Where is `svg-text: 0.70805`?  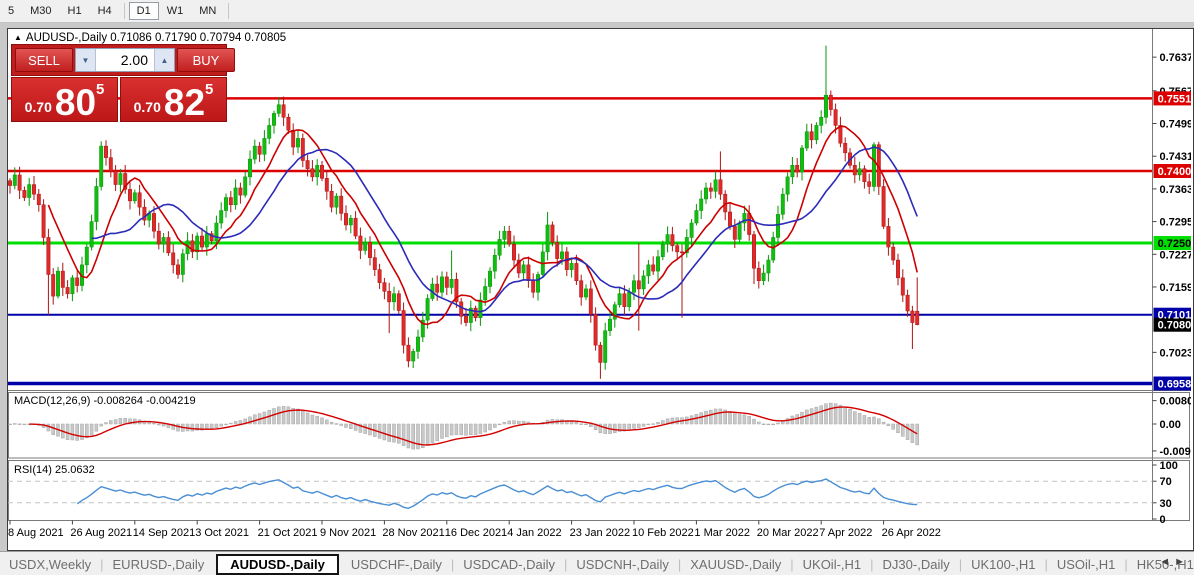
svg-text: 0.70805 is located at coordinates (1174, 326).